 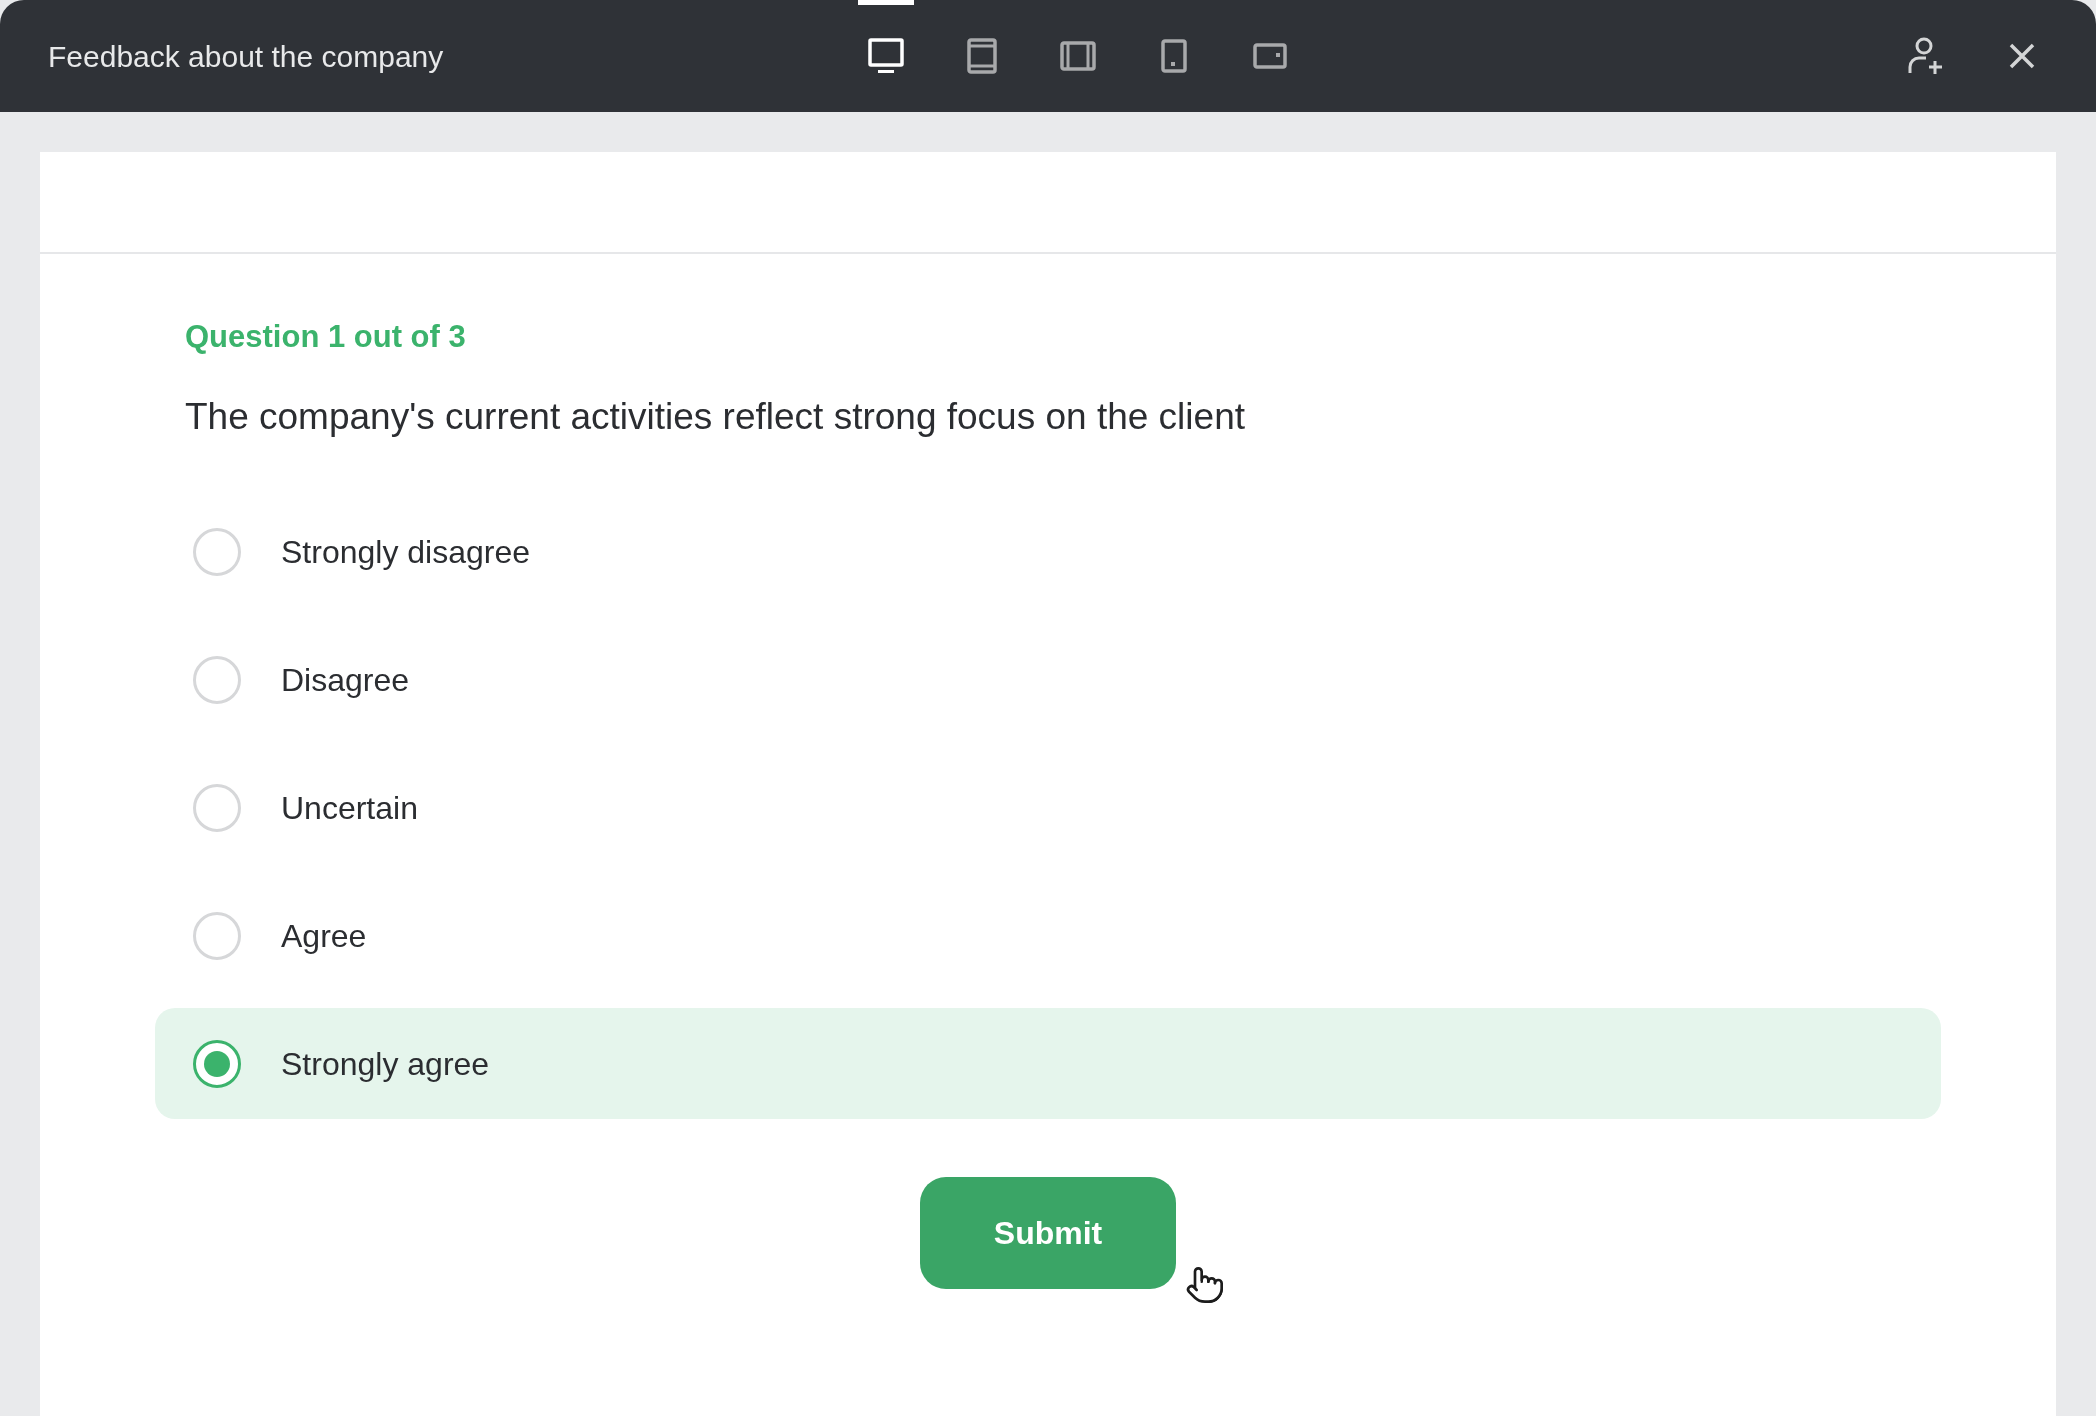 What do you see at coordinates (385, 1064) in the screenshot?
I see `option-label: Strongly agree` at bounding box center [385, 1064].